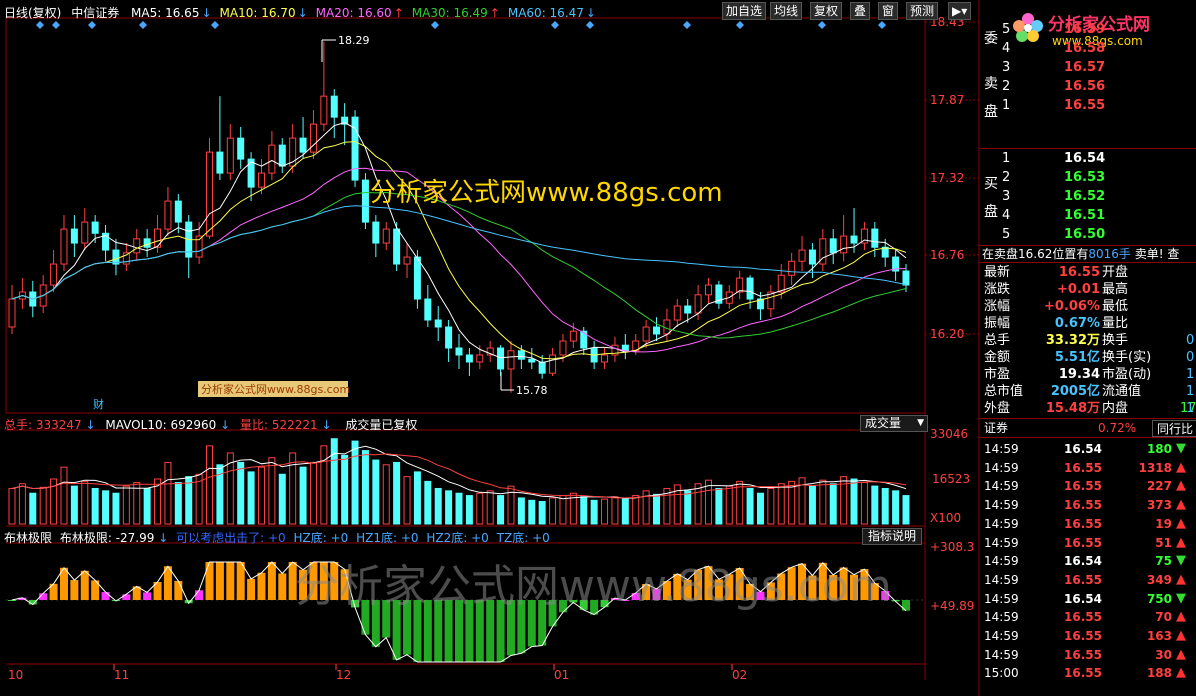 This screenshot has height=696, width=1196. Describe the element at coordinates (343, 675) in the screenshot. I see `date-axis-label: 12` at that location.